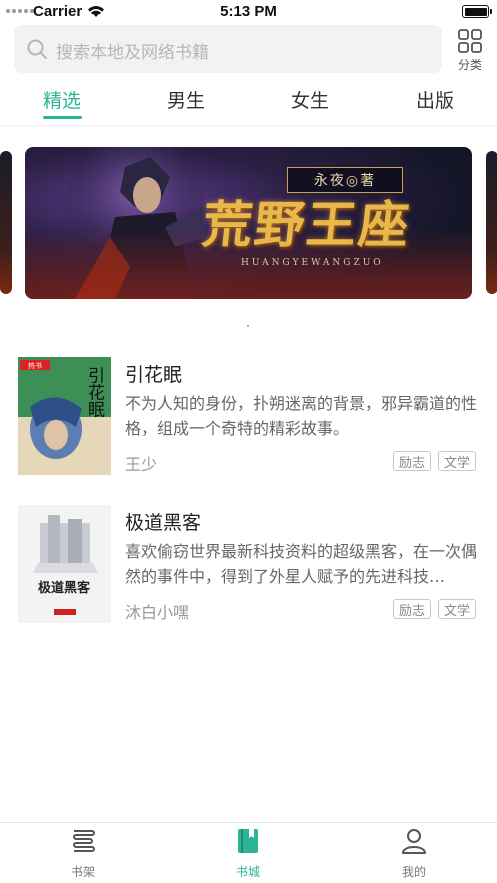 This screenshot has width=497, height=883. Describe the element at coordinates (248, 125) in the screenshot. I see `tabs-divider` at that location.